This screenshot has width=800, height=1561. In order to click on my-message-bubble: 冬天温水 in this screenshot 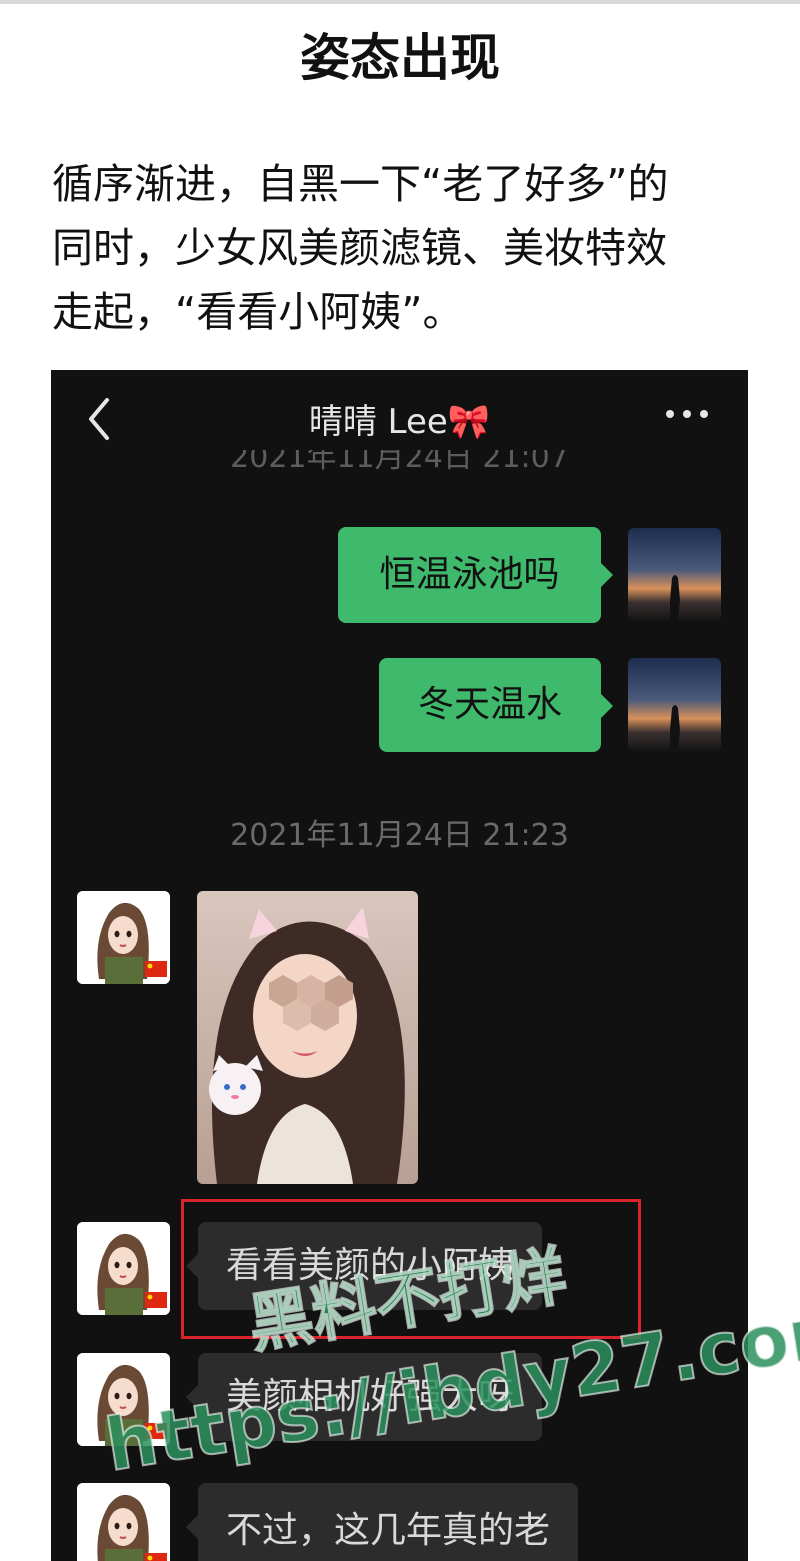, I will do `click(496, 705)`.